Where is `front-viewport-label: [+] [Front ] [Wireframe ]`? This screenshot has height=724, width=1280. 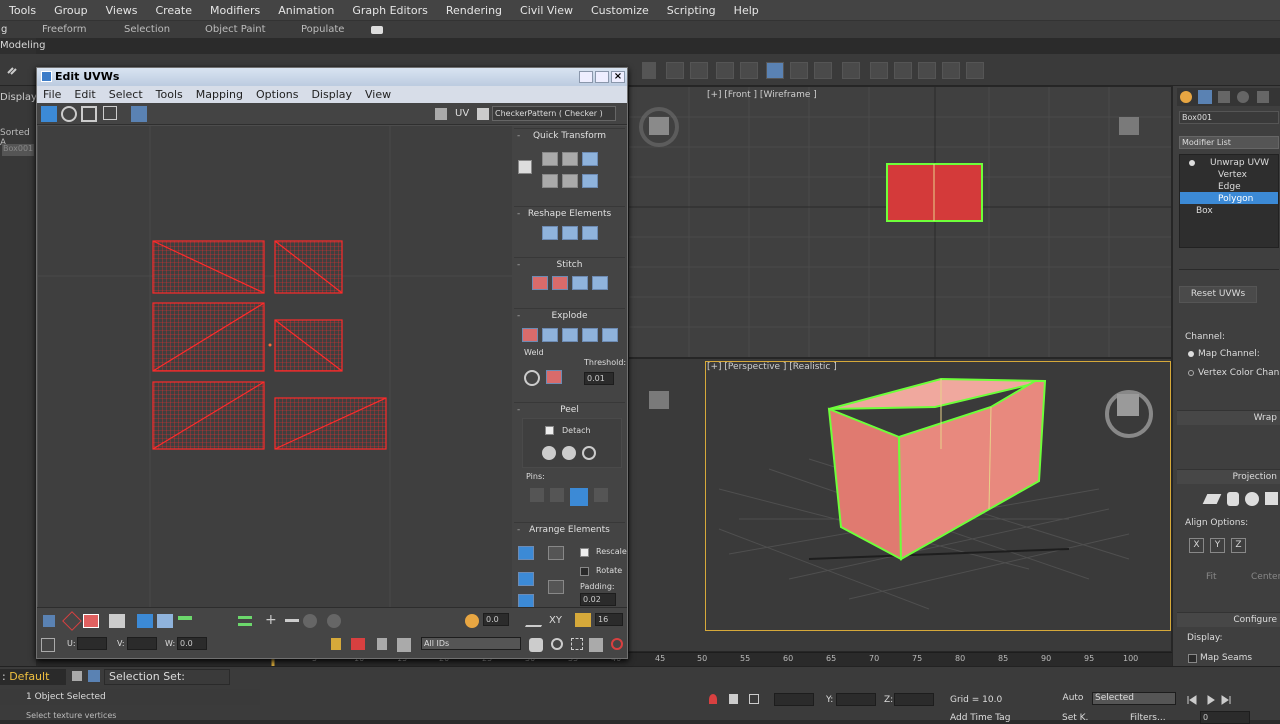
front-viewport-label: [+] [Front ] [Wireframe ] is located at coordinates (762, 95).